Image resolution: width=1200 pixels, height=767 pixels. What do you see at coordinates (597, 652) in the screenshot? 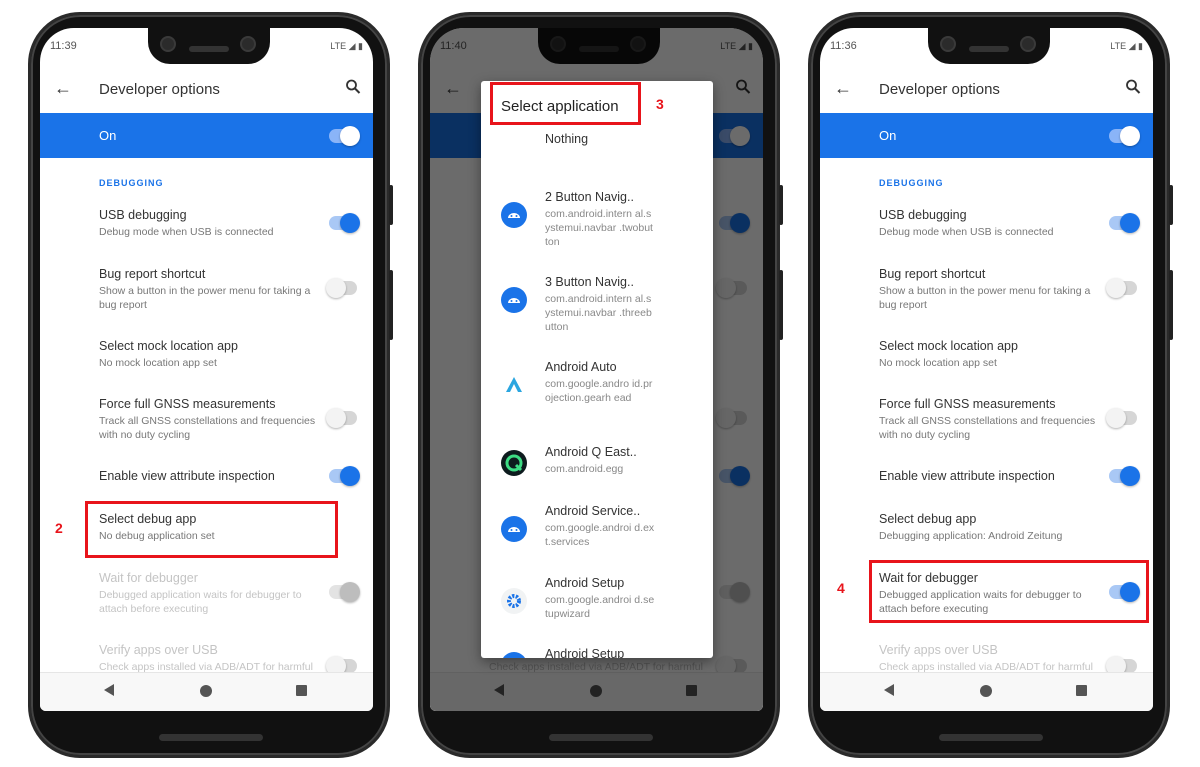
I see `app-option: Android Setup` at bounding box center [597, 652].